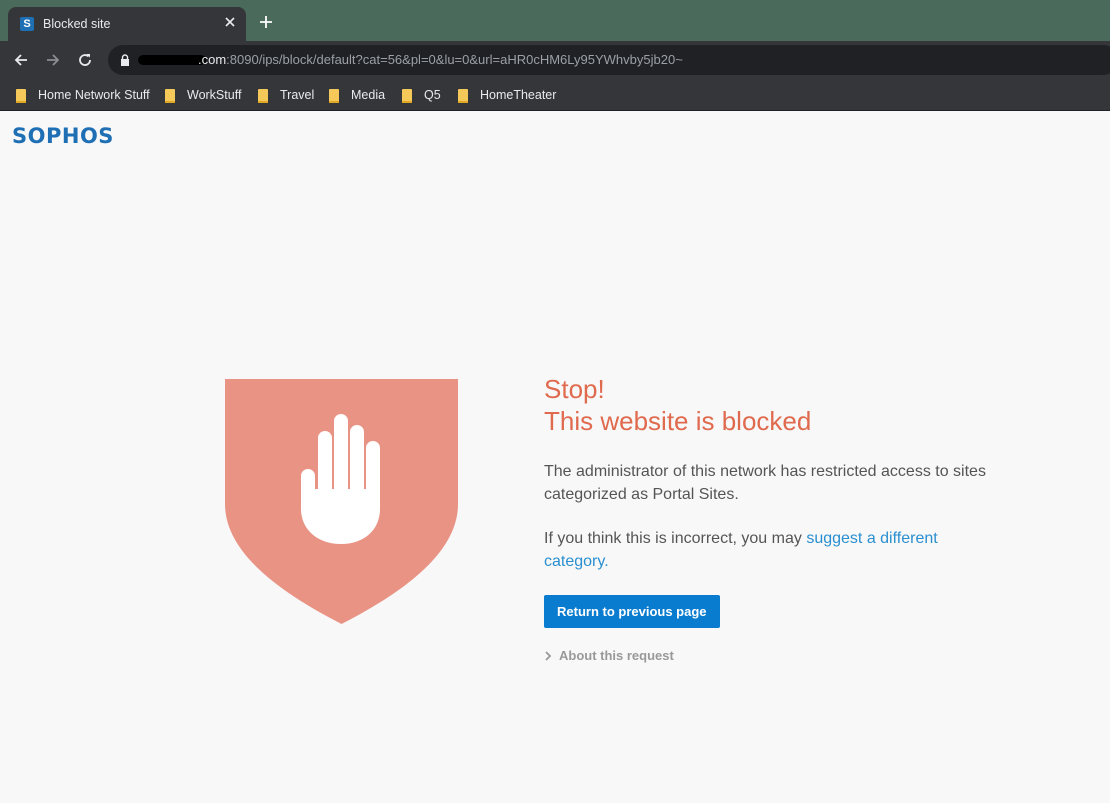 Image resolution: width=1110 pixels, height=803 pixels. Describe the element at coordinates (63, 136) in the screenshot. I see `sophos-logo: SOPHOS` at that location.